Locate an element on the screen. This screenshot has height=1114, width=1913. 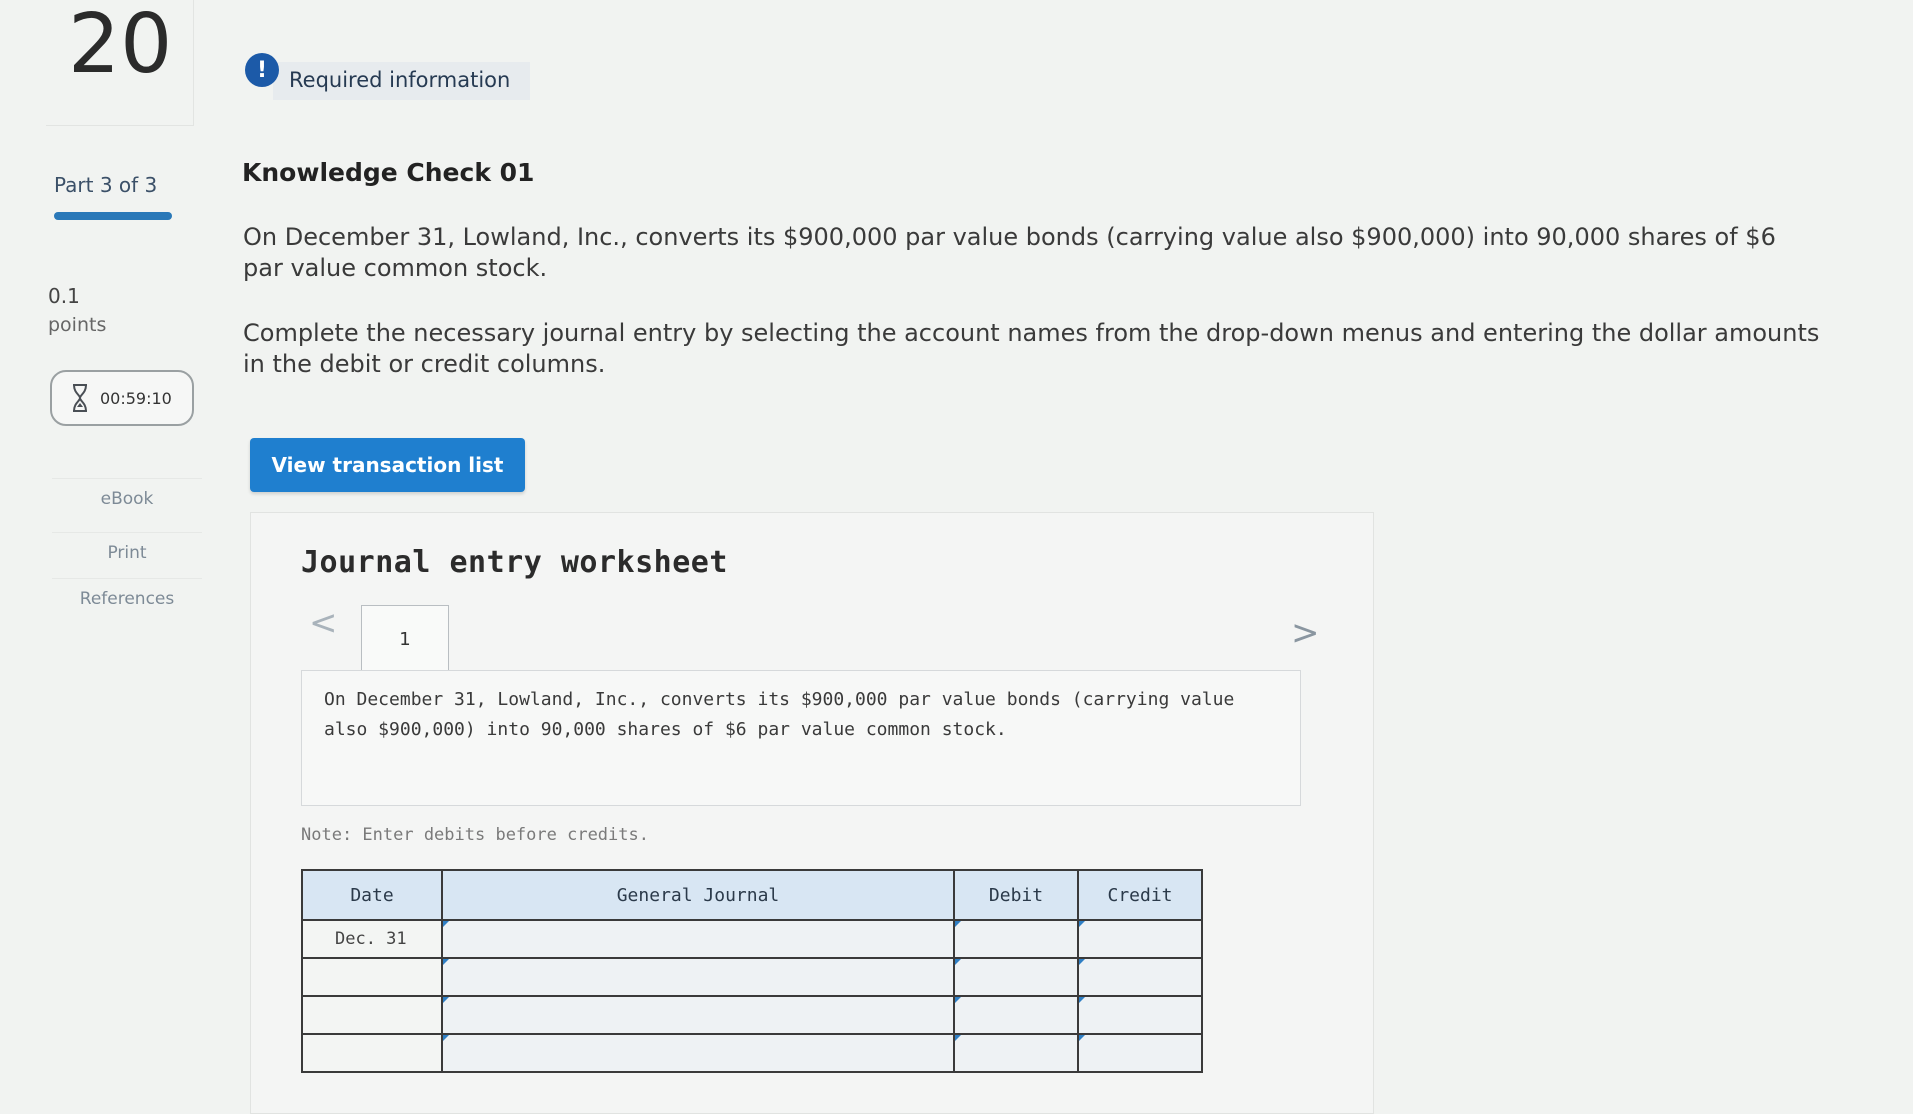
timer: 00:59:10 is located at coordinates (122, 398).